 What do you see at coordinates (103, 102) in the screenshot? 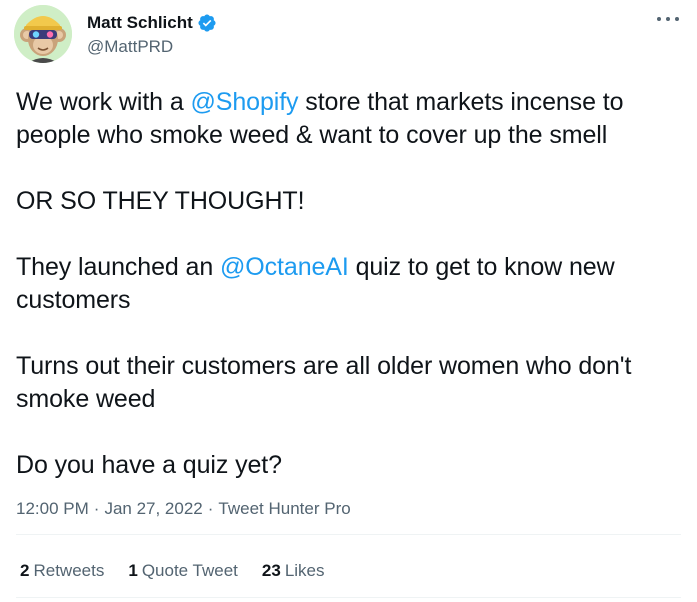
I see `text-segment: We work with a` at bounding box center [103, 102].